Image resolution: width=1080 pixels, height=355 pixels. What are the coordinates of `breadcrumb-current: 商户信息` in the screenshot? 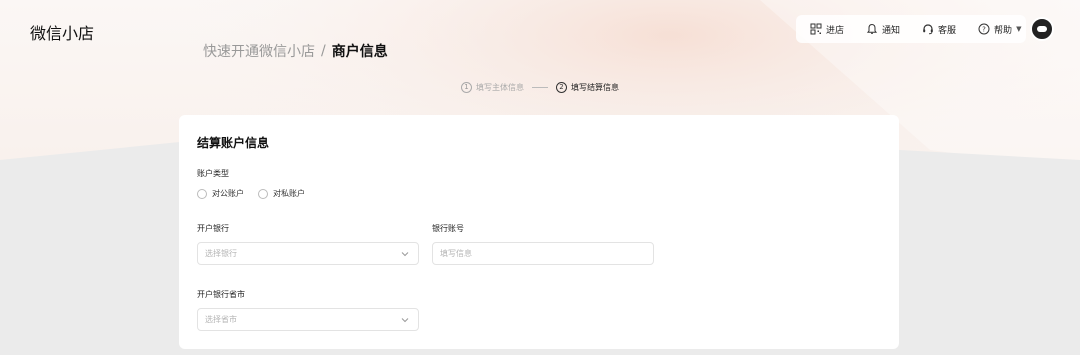 It's located at (359, 52).